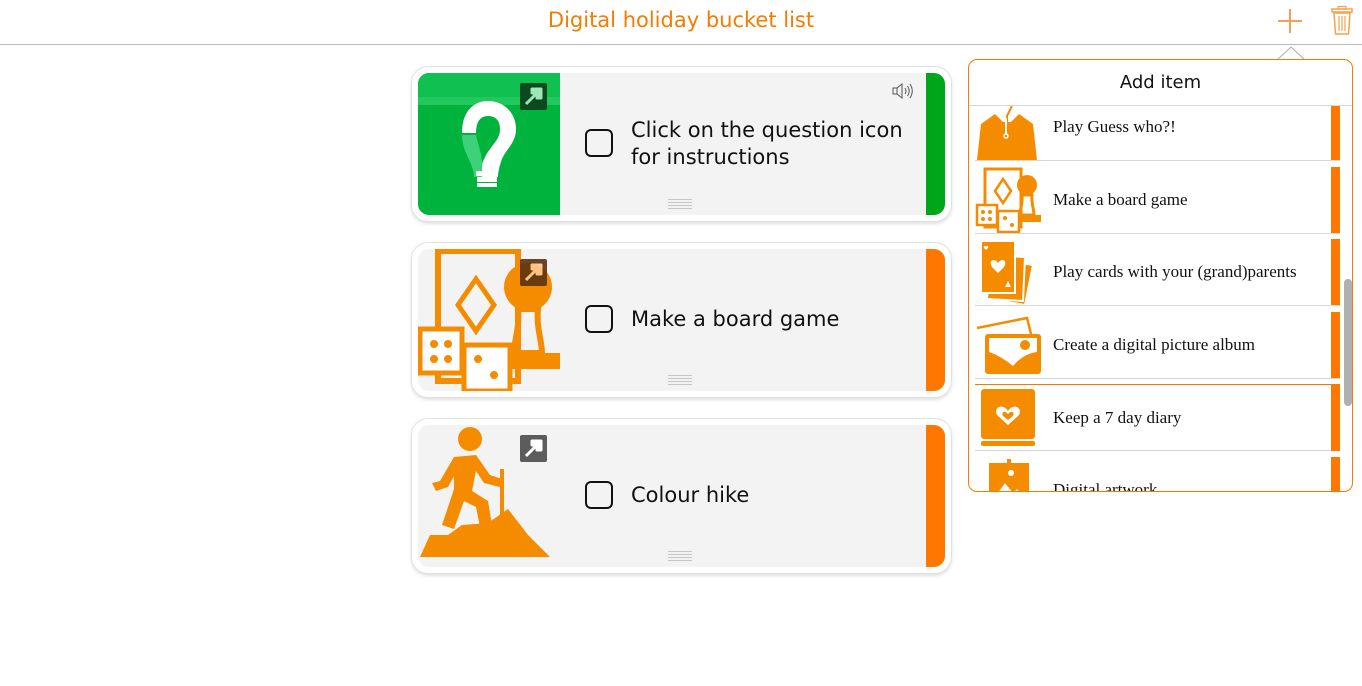 The width and height of the screenshot is (1362, 686). I want to click on speaker-button, so click(903, 91).